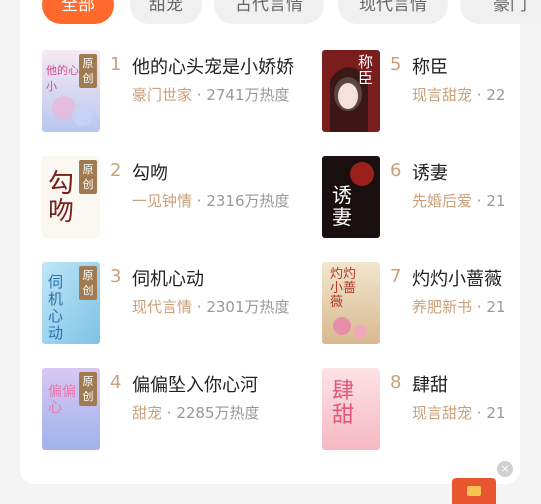 This screenshot has width=541, height=504. What do you see at coordinates (116, 170) in the screenshot?
I see `rank-number: 2` at bounding box center [116, 170].